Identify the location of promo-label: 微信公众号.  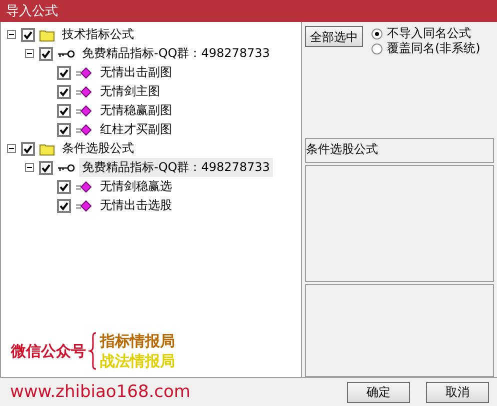
(48, 351).